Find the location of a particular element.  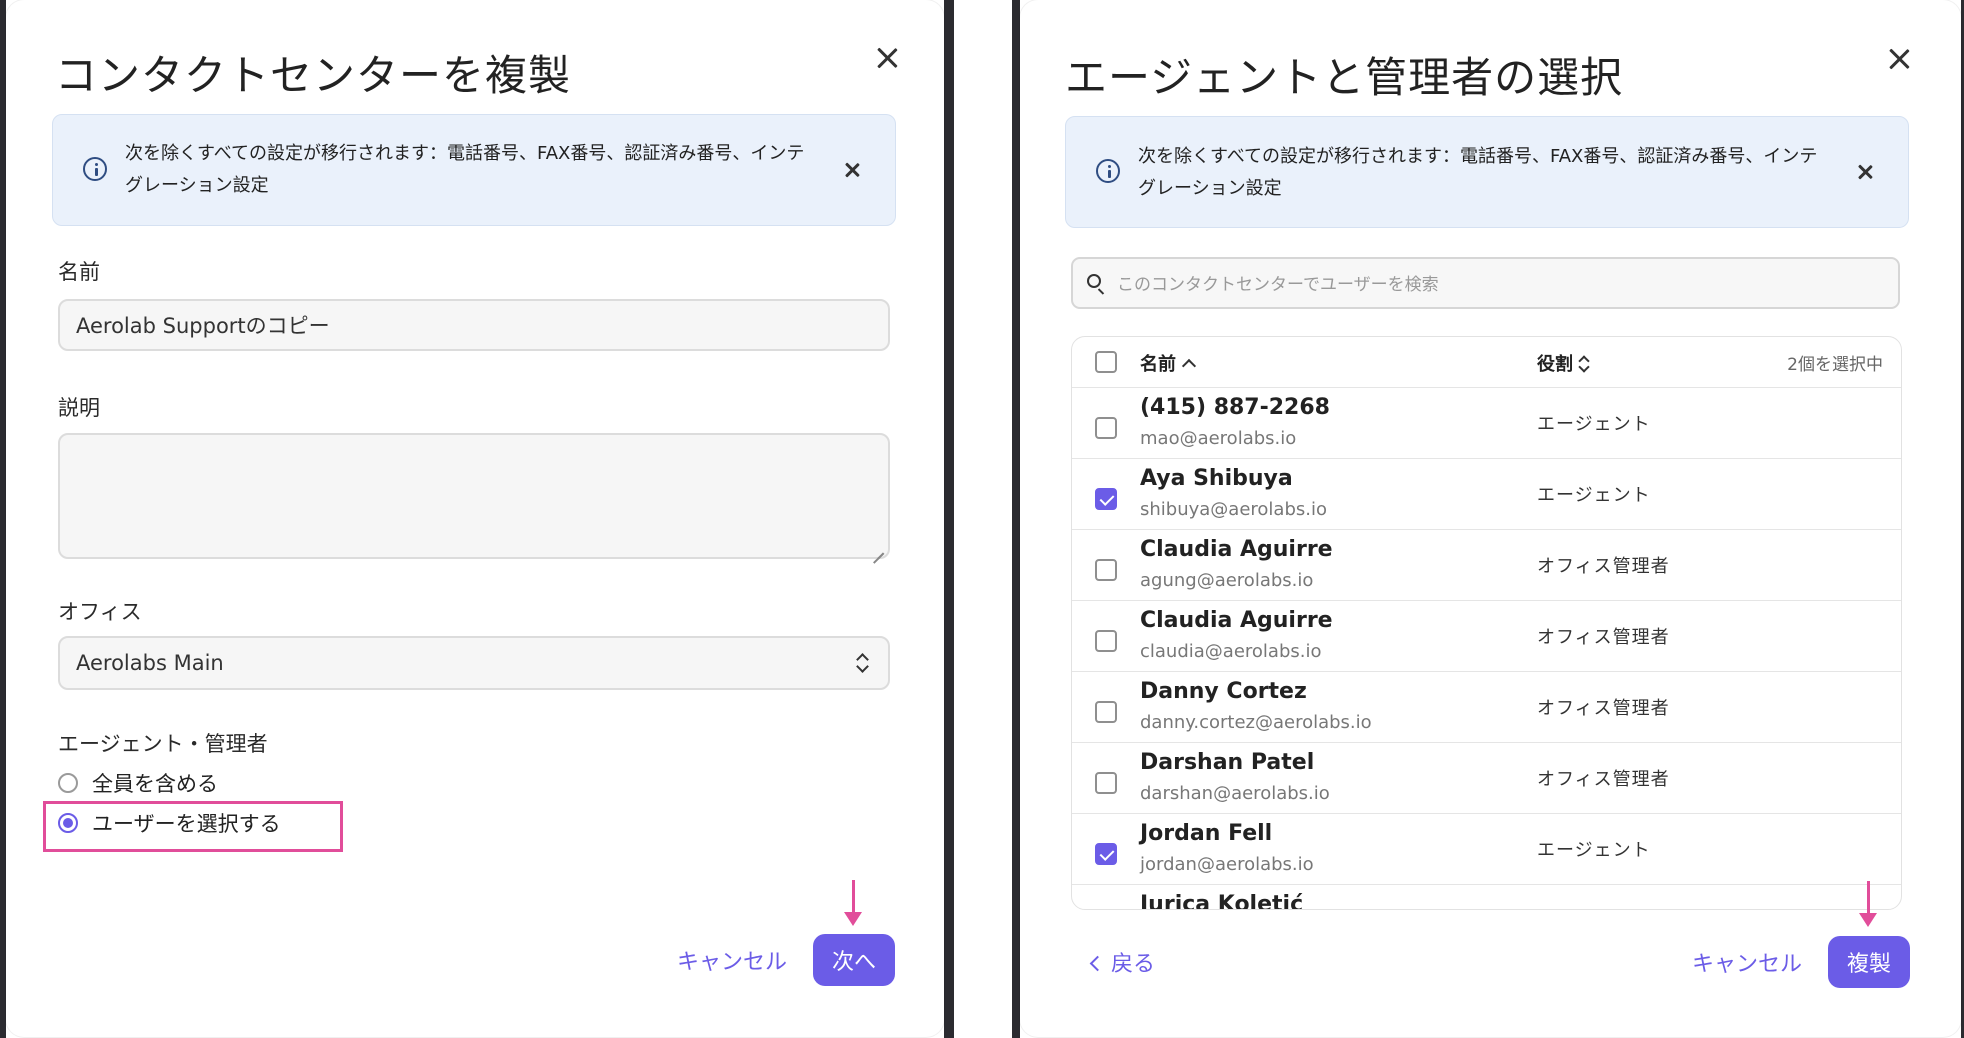

table-header: 名前 役割 2個を選択中 is located at coordinates (1486, 362).